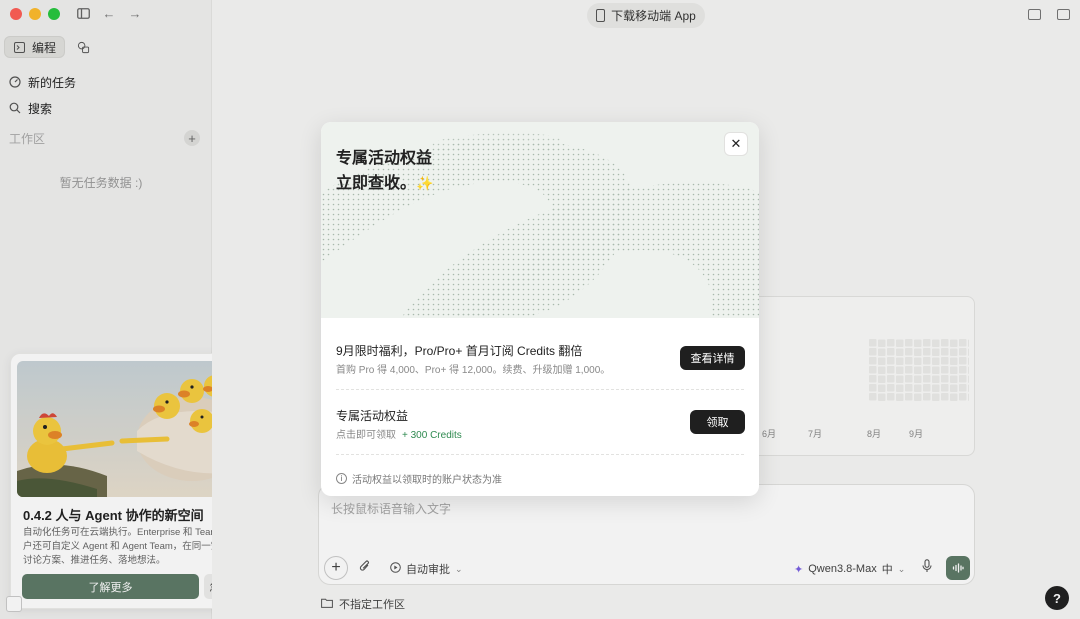  Describe the element at coordinates (372, 416) in the screenshot. I see `offer2-title: 专属活动权益` at that location.